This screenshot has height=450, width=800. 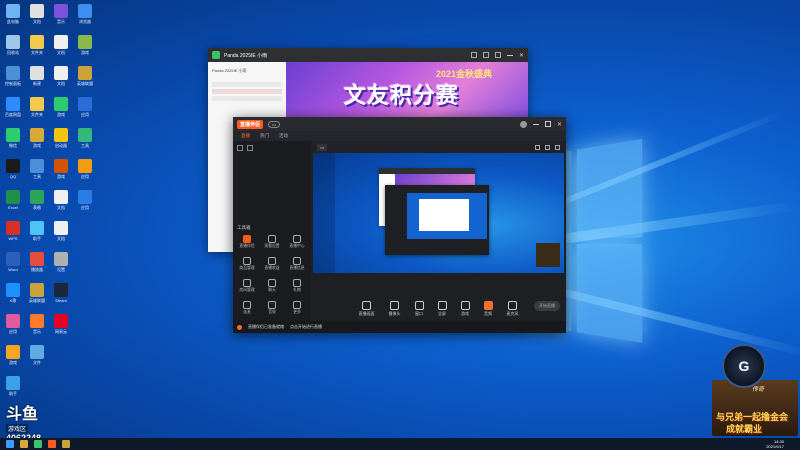 I want to click on tab-2: 活动, so click(x=283, y=136).